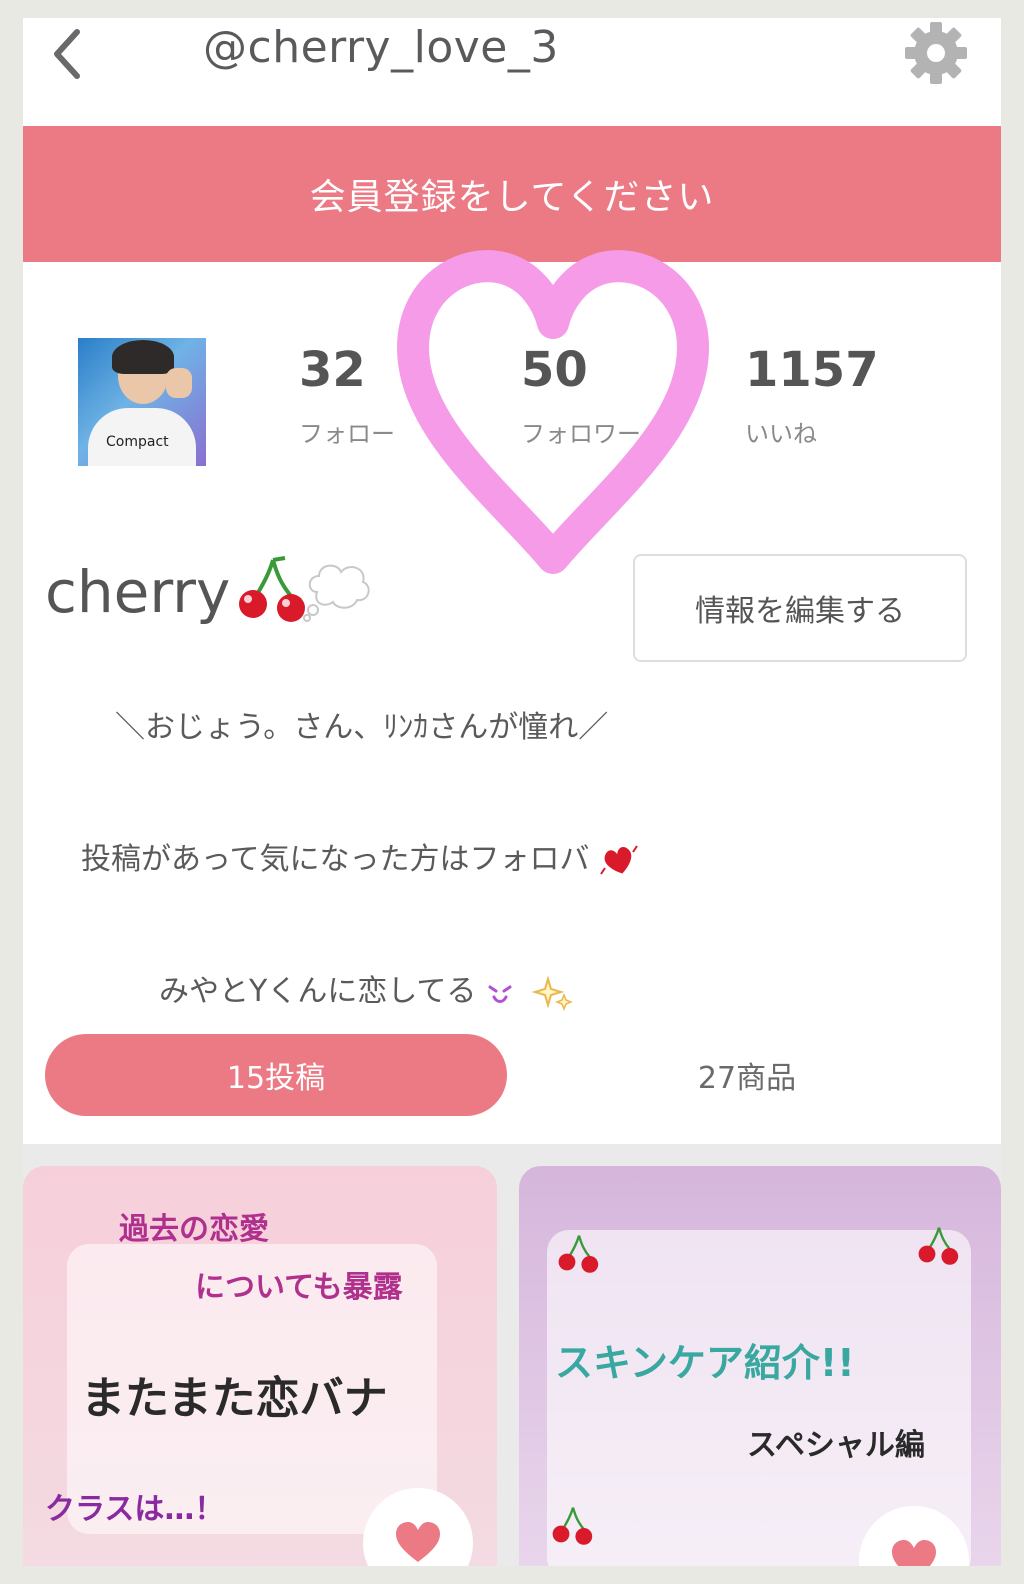 The height and width of the screenshot is (1584, 1024). Describe the element at coordinates (800, 611) in the screenshot. I see `edit-profile-label: 情報を編集する` at that location.